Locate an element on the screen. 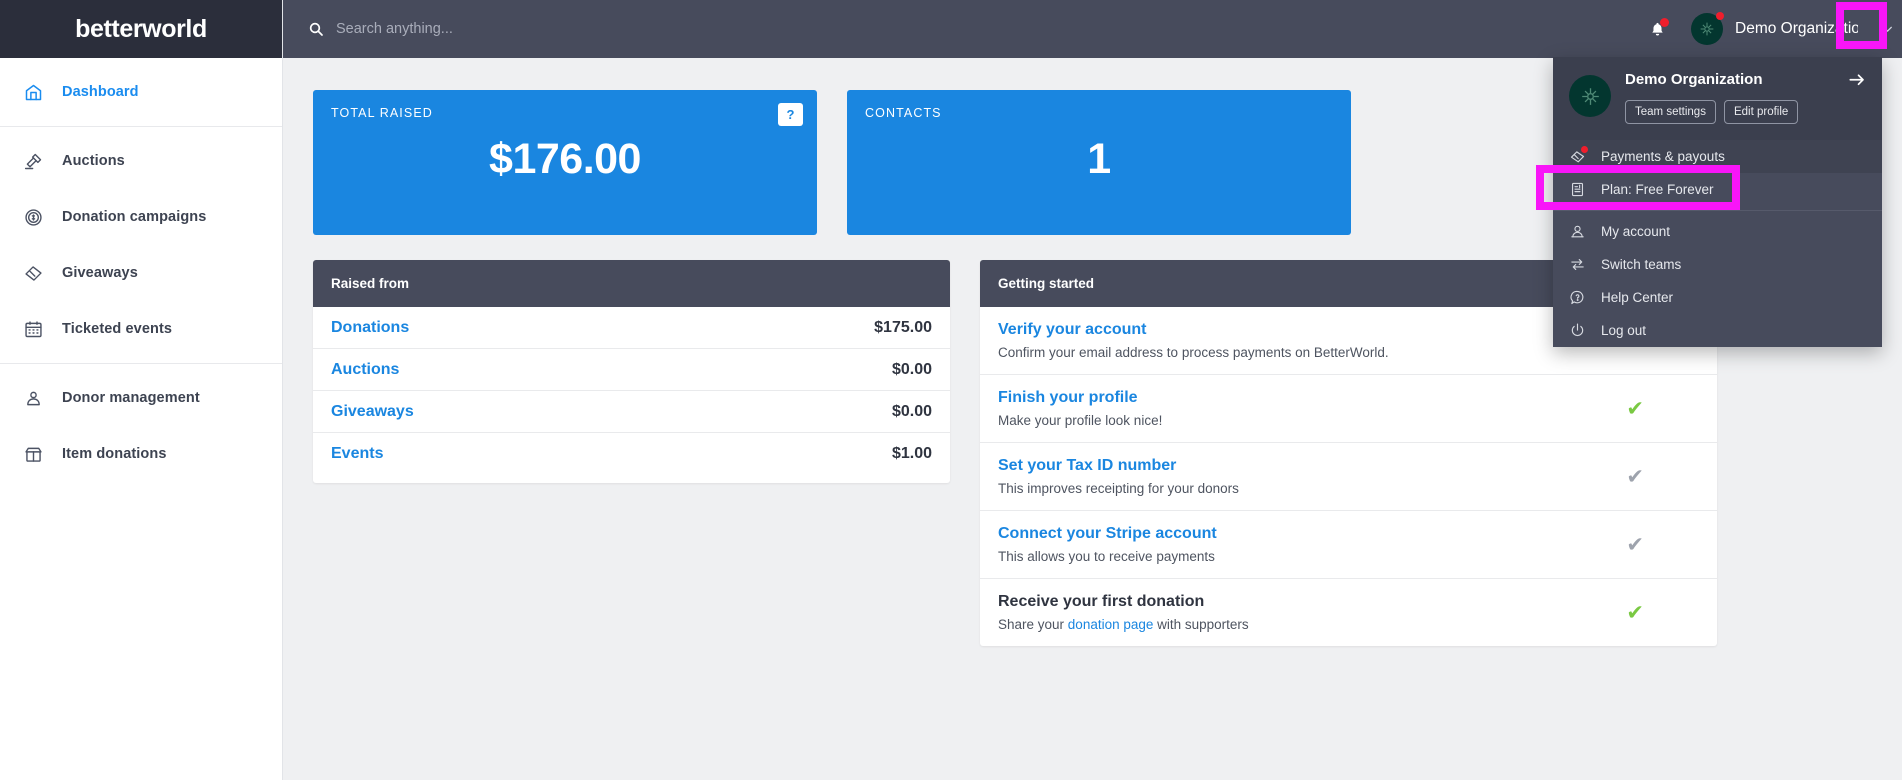  stat-card-value: $176.00 is located at coordinates (565, 159).